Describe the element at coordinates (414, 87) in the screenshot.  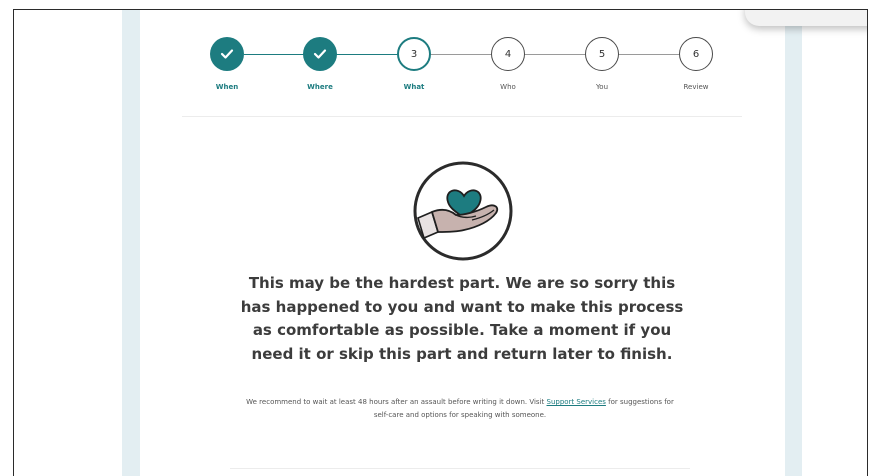
I see `step-label-what: What` at that location.